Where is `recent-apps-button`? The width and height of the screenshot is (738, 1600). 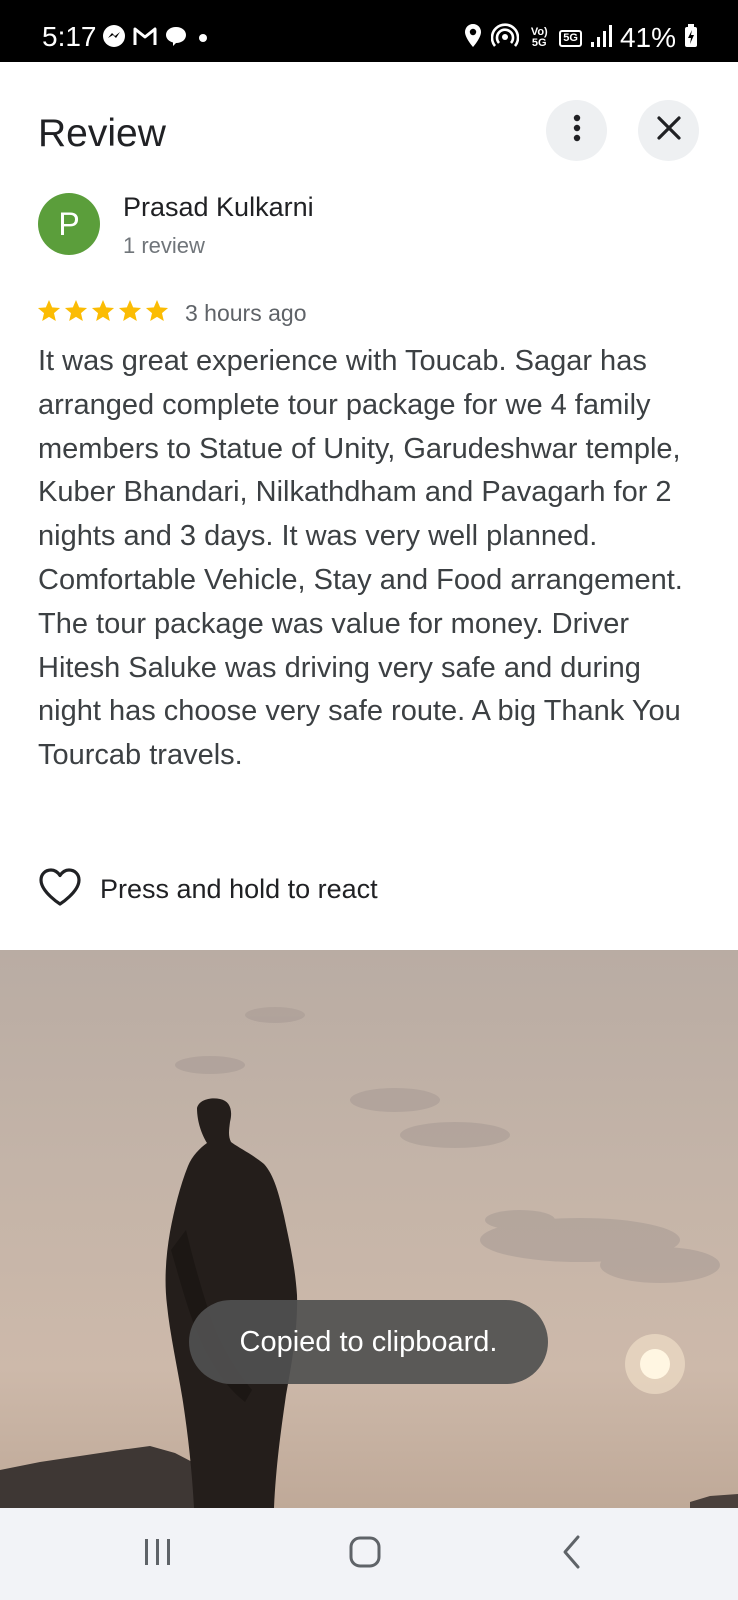 recent-apps-button is located at coordinates (158, 1554).